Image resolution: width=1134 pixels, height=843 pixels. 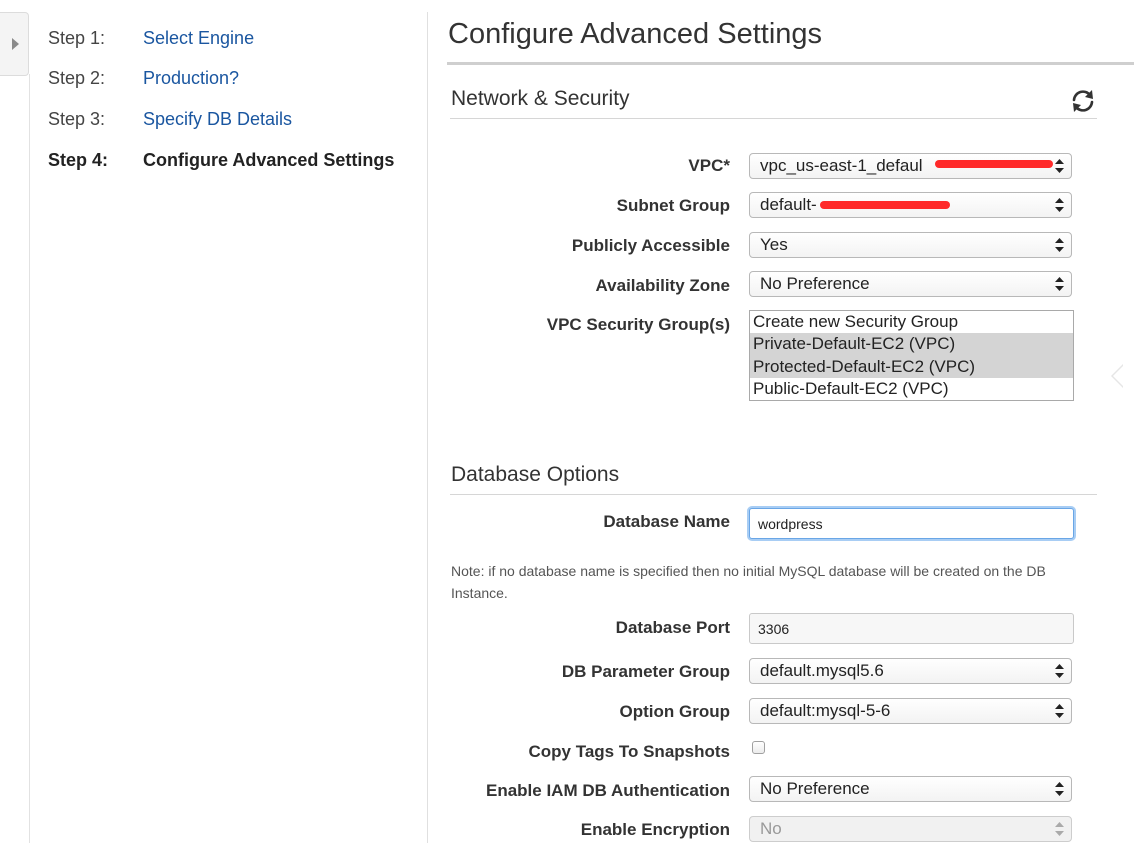 I want to click on listbox-option: Create new Security Group, so click(x=911, y=322).